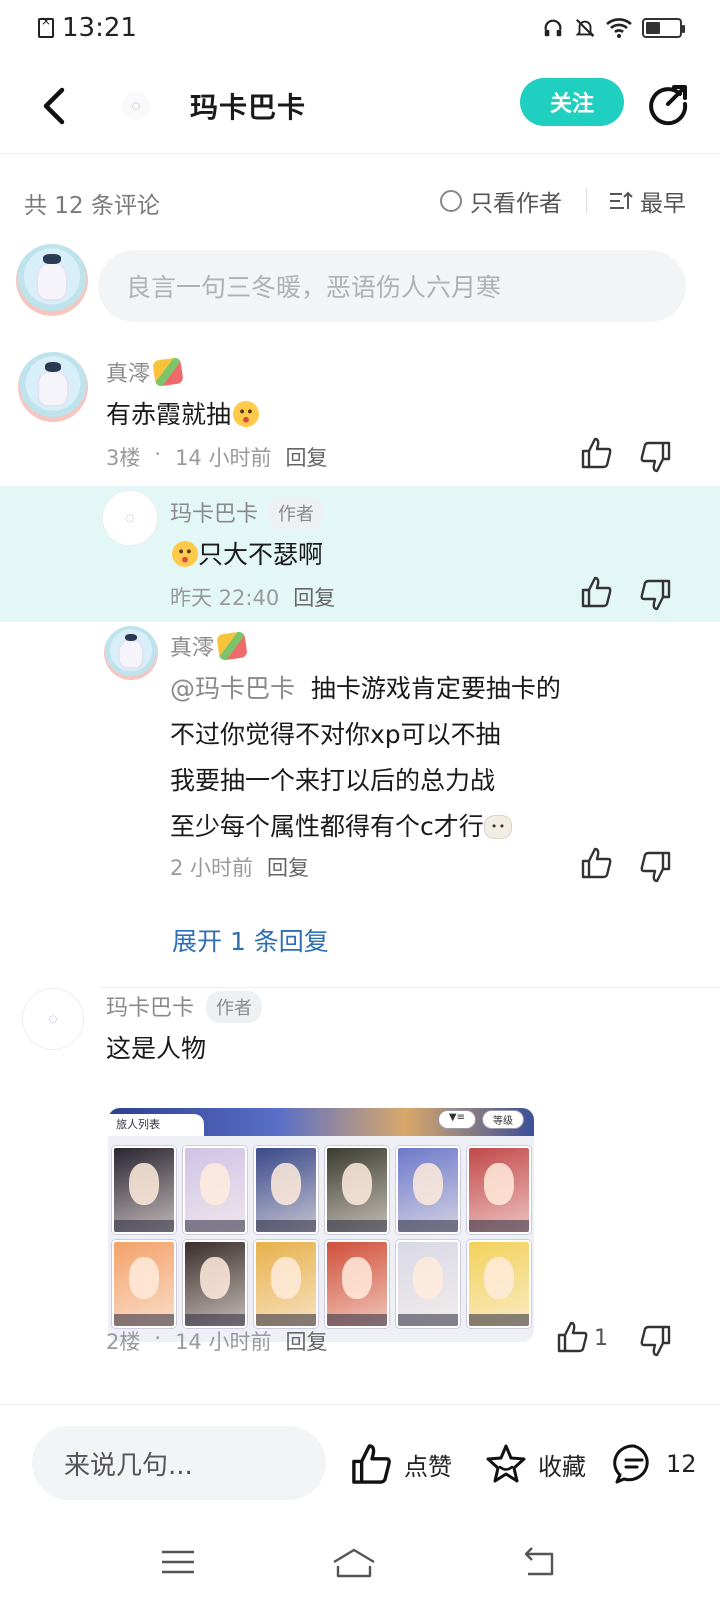 The image size is (720, 1605). What do you see at coordinates (52, 280) in the screenshot?
I see `my-avatar` at bounding box center [52, 280].